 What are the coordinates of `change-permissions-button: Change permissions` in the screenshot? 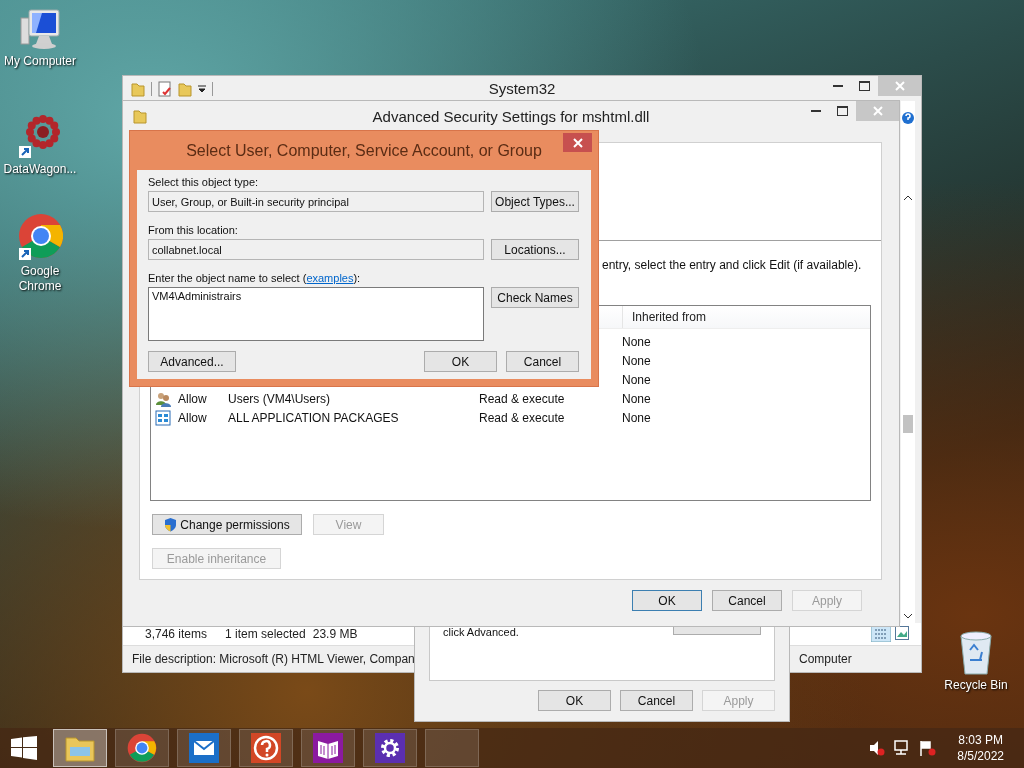 It's located at (227, 524).